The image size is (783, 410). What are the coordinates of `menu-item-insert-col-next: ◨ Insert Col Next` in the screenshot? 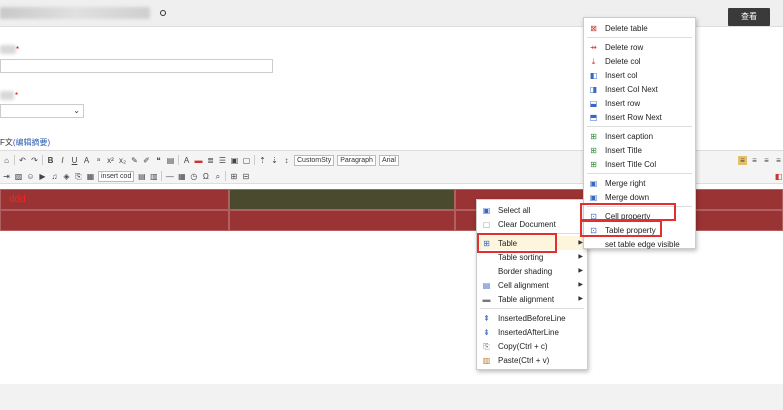 It's located at (639, 89).